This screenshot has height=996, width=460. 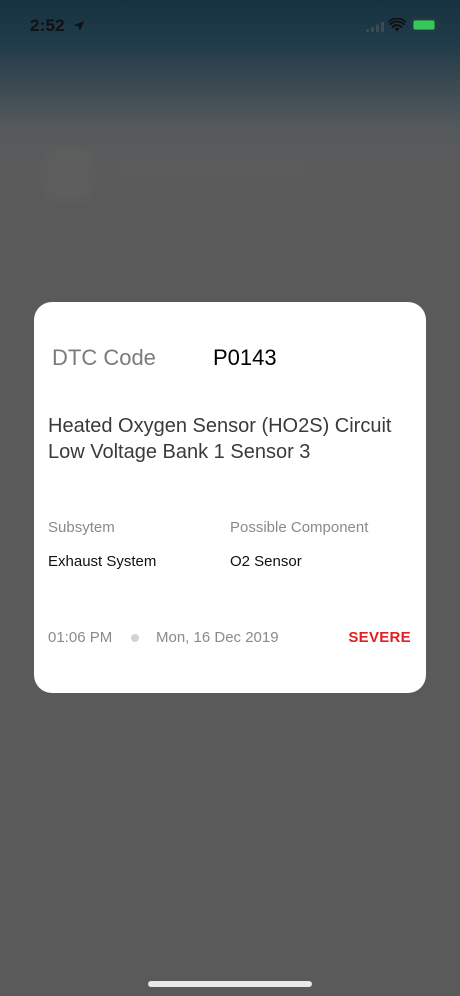 I want to click on subsystem-label: Subsytem, so click(x=81, y=527).